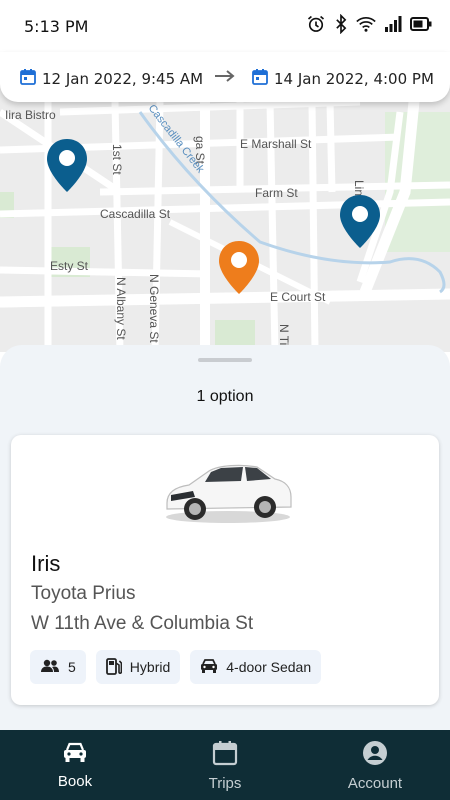  Describe the element at coordinates (117, 159) in the screenshot. I see `map-label: 1st St` at that location.